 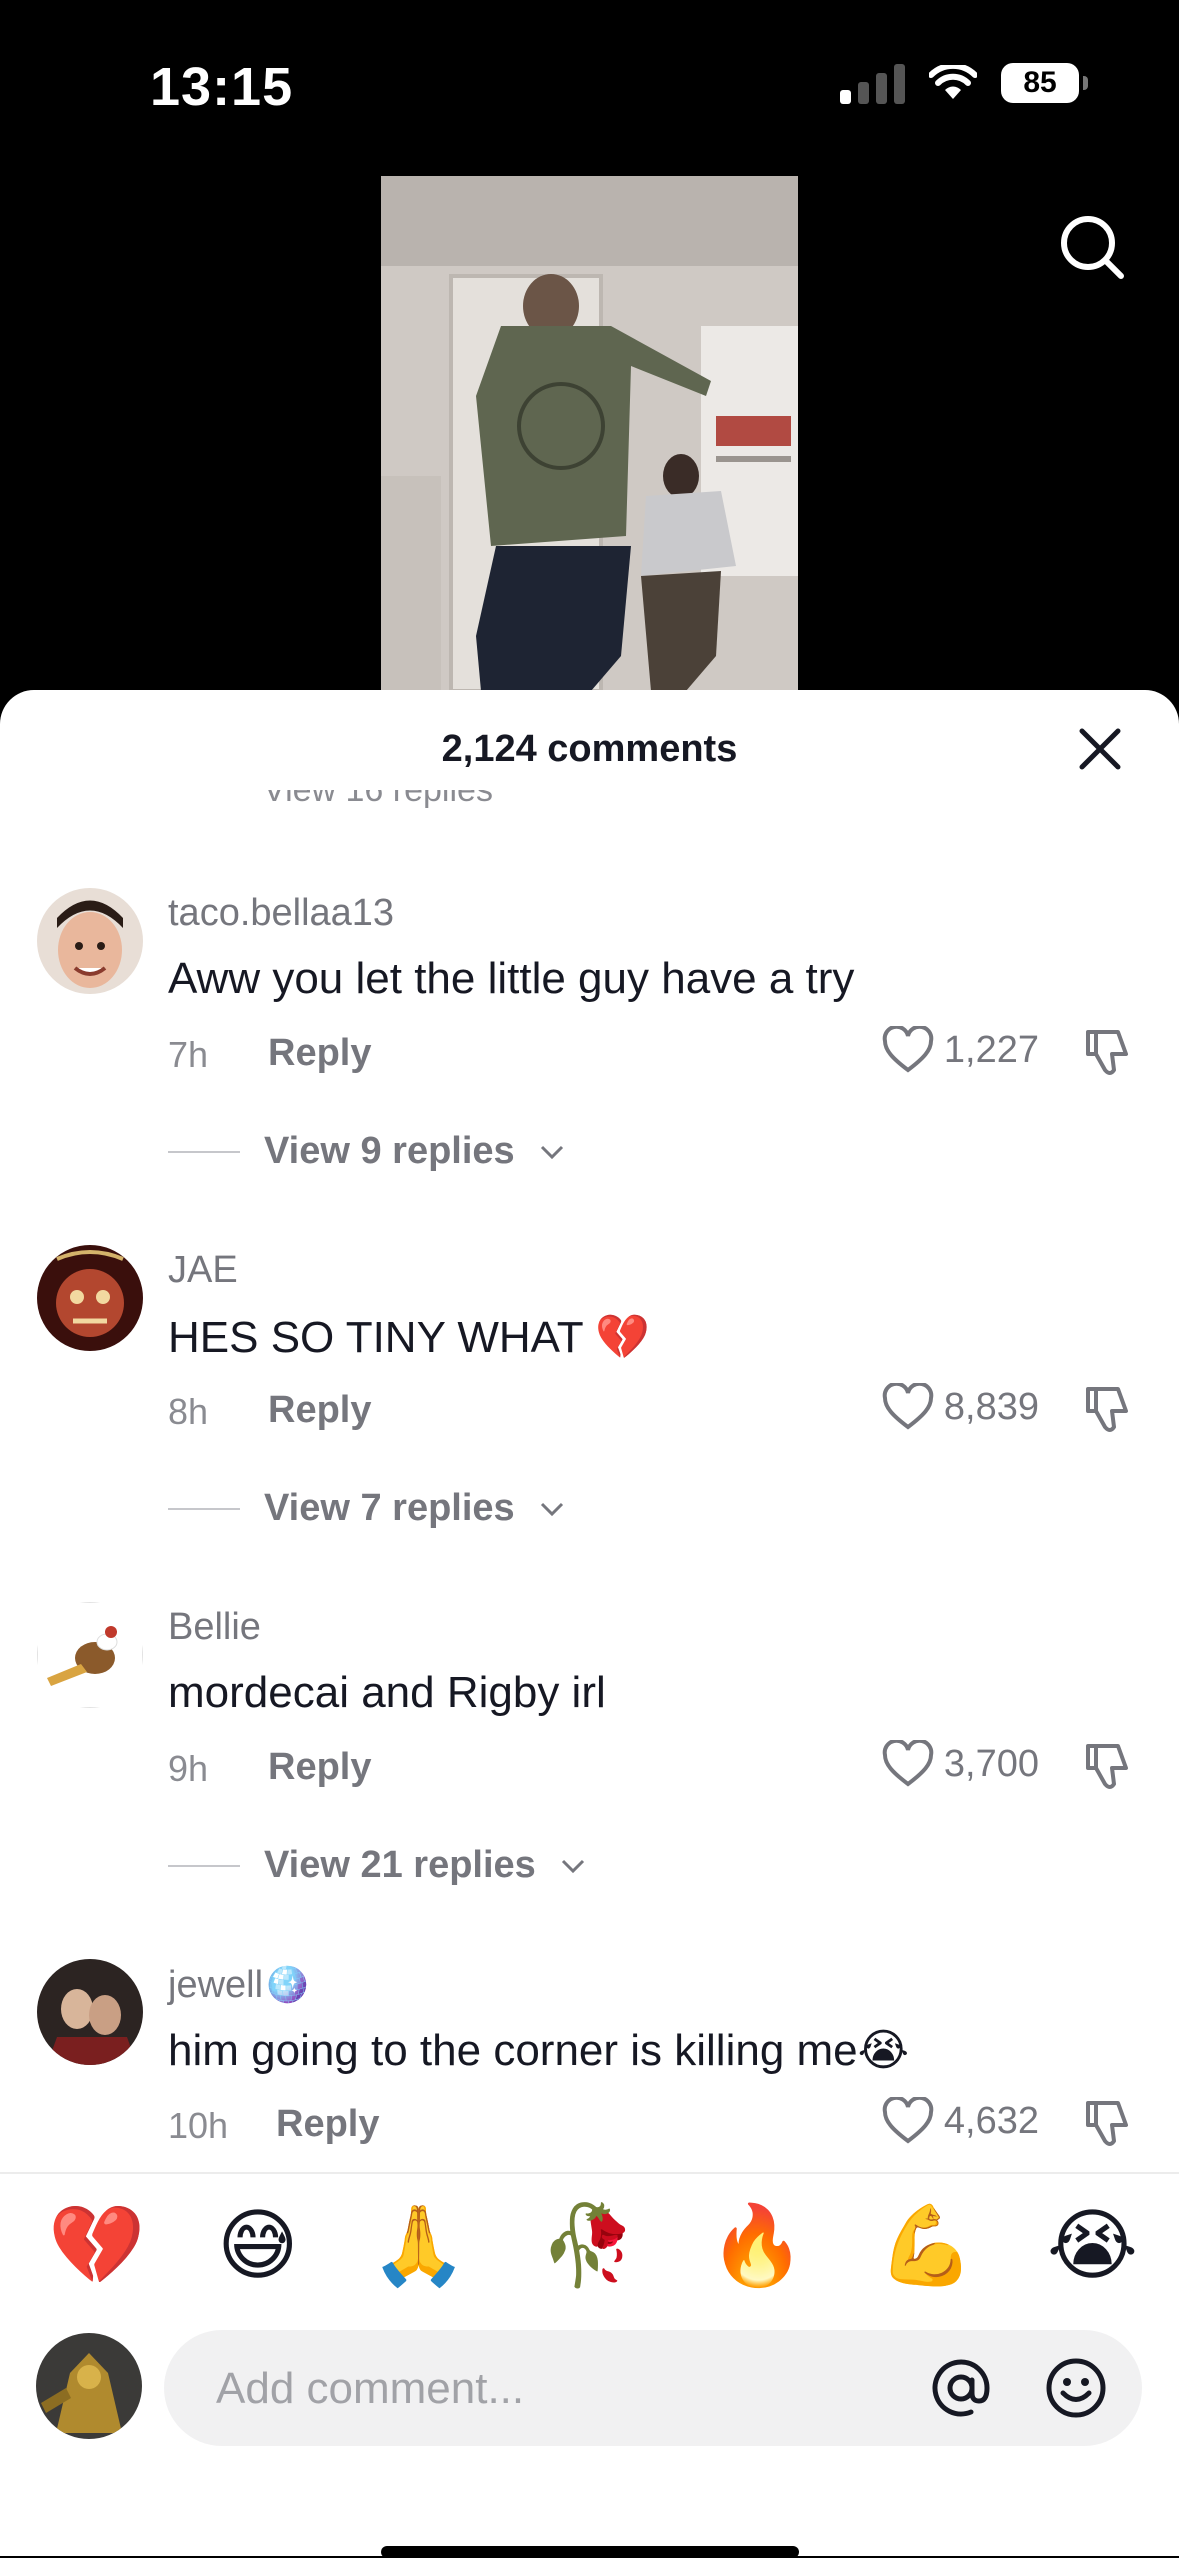 I want to click on home-indicator, so click(x=590, y=2552).